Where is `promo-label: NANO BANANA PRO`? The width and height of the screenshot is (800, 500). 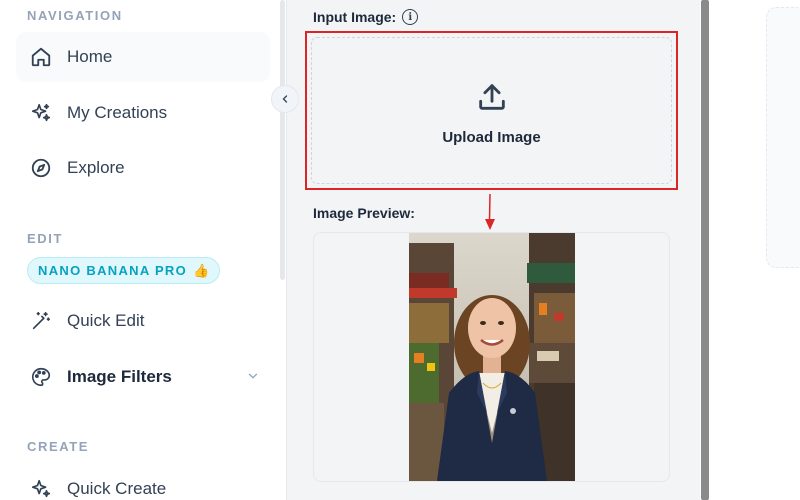 promo-label: NANO BANANA PRO is located at coordinates (113, 270).